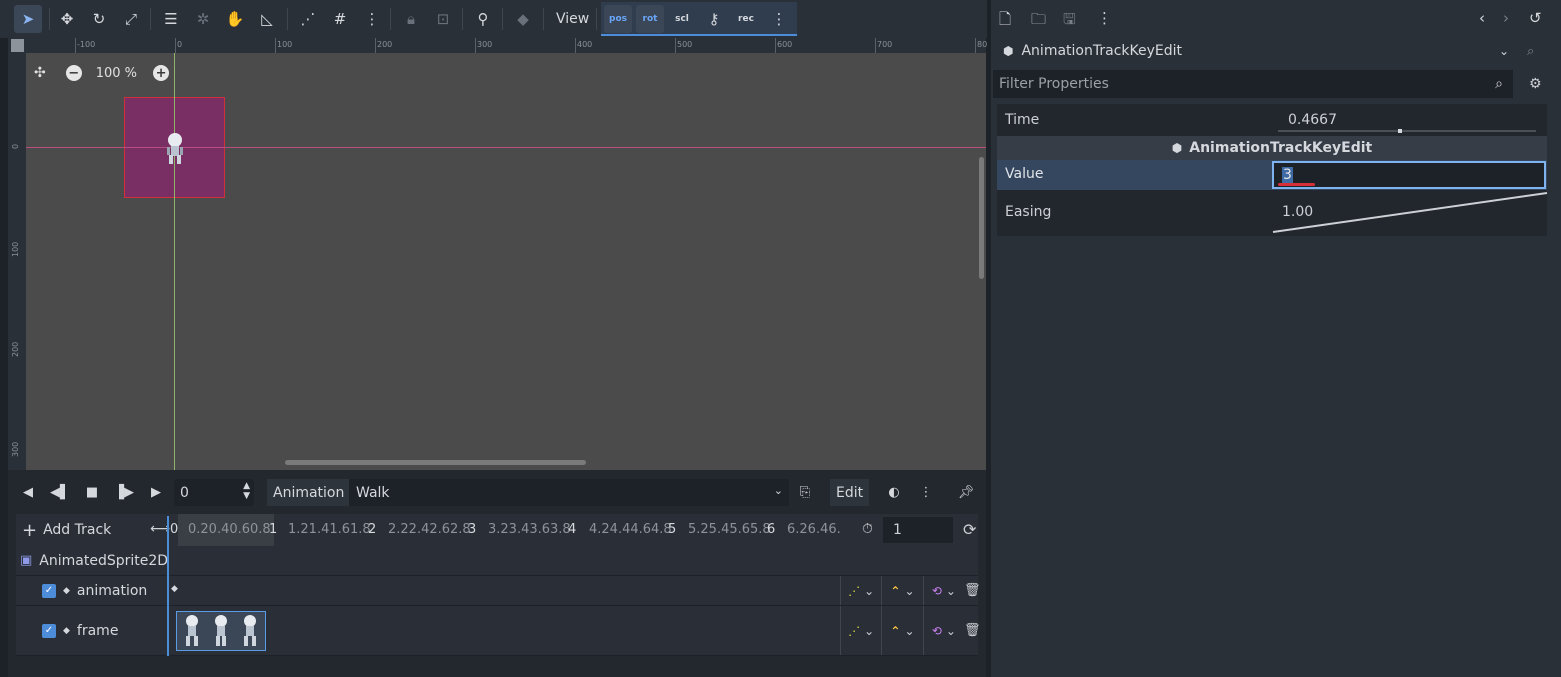  What do you see at coordinates (373, 492) in the screenshot?
I see `selected-animation: Walk` at bounding box center [373, 492].